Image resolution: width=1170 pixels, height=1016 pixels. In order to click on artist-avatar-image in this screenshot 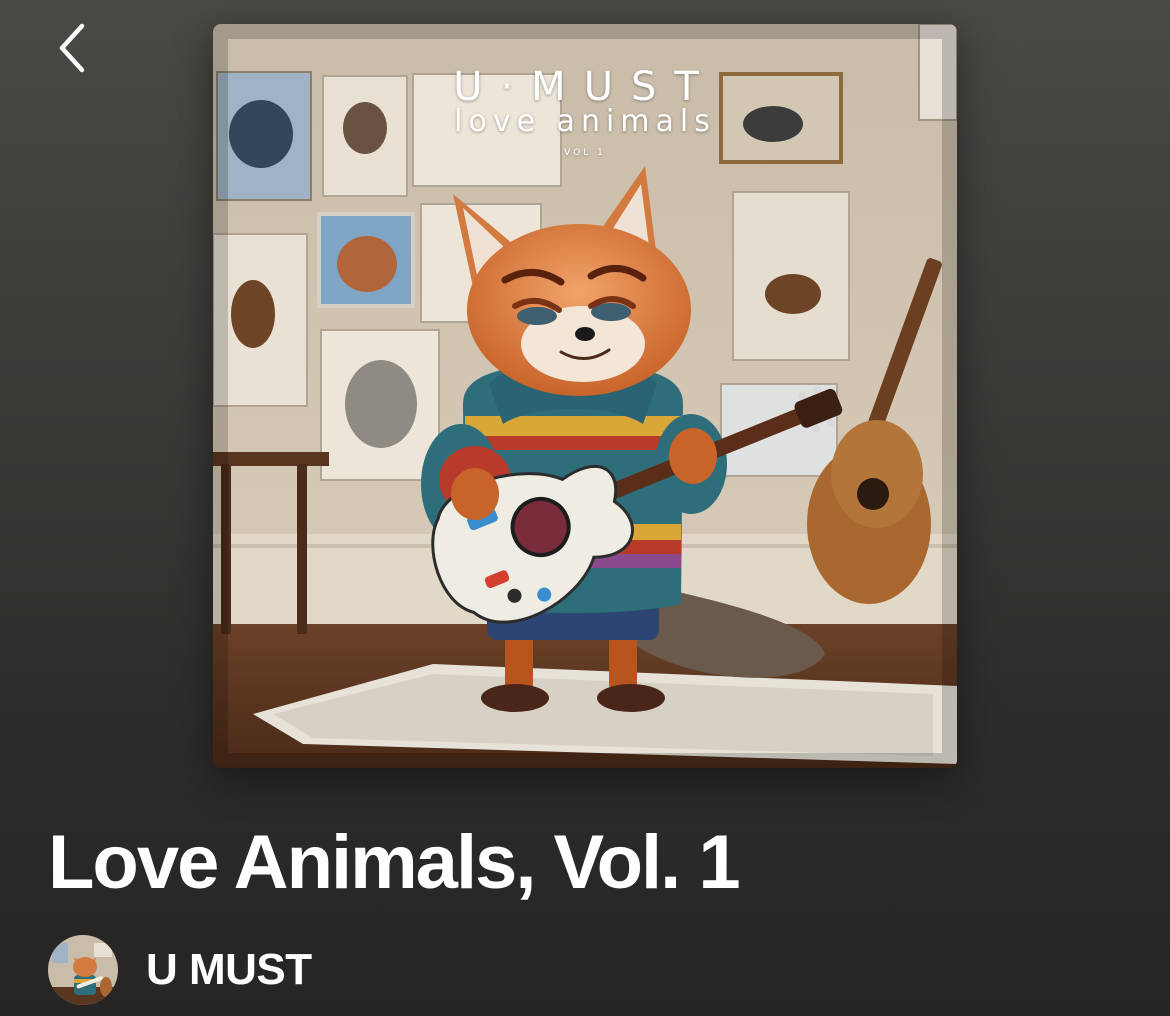, I will do `click(83, 970)`.